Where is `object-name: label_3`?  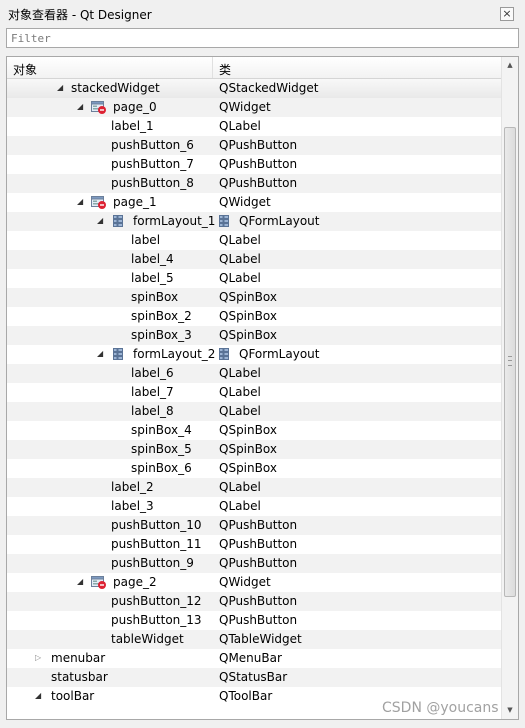 object-name: label_3 is located at coordinates (132, 506).